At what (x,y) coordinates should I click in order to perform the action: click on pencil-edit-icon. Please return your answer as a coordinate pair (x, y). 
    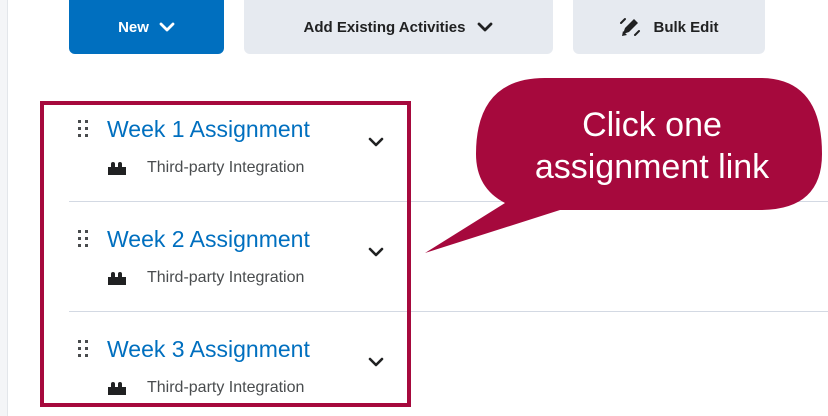
    Looking at the image, I should click on (630, 27).